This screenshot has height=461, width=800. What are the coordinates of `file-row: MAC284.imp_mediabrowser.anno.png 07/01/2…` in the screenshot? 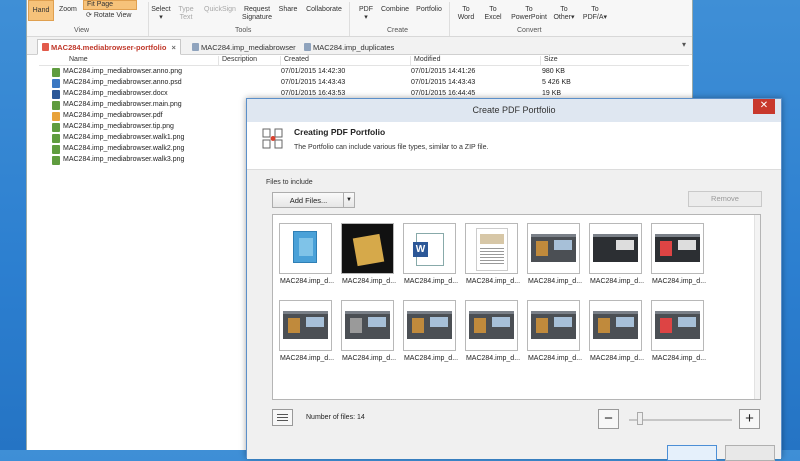 It's located at (364, 72).